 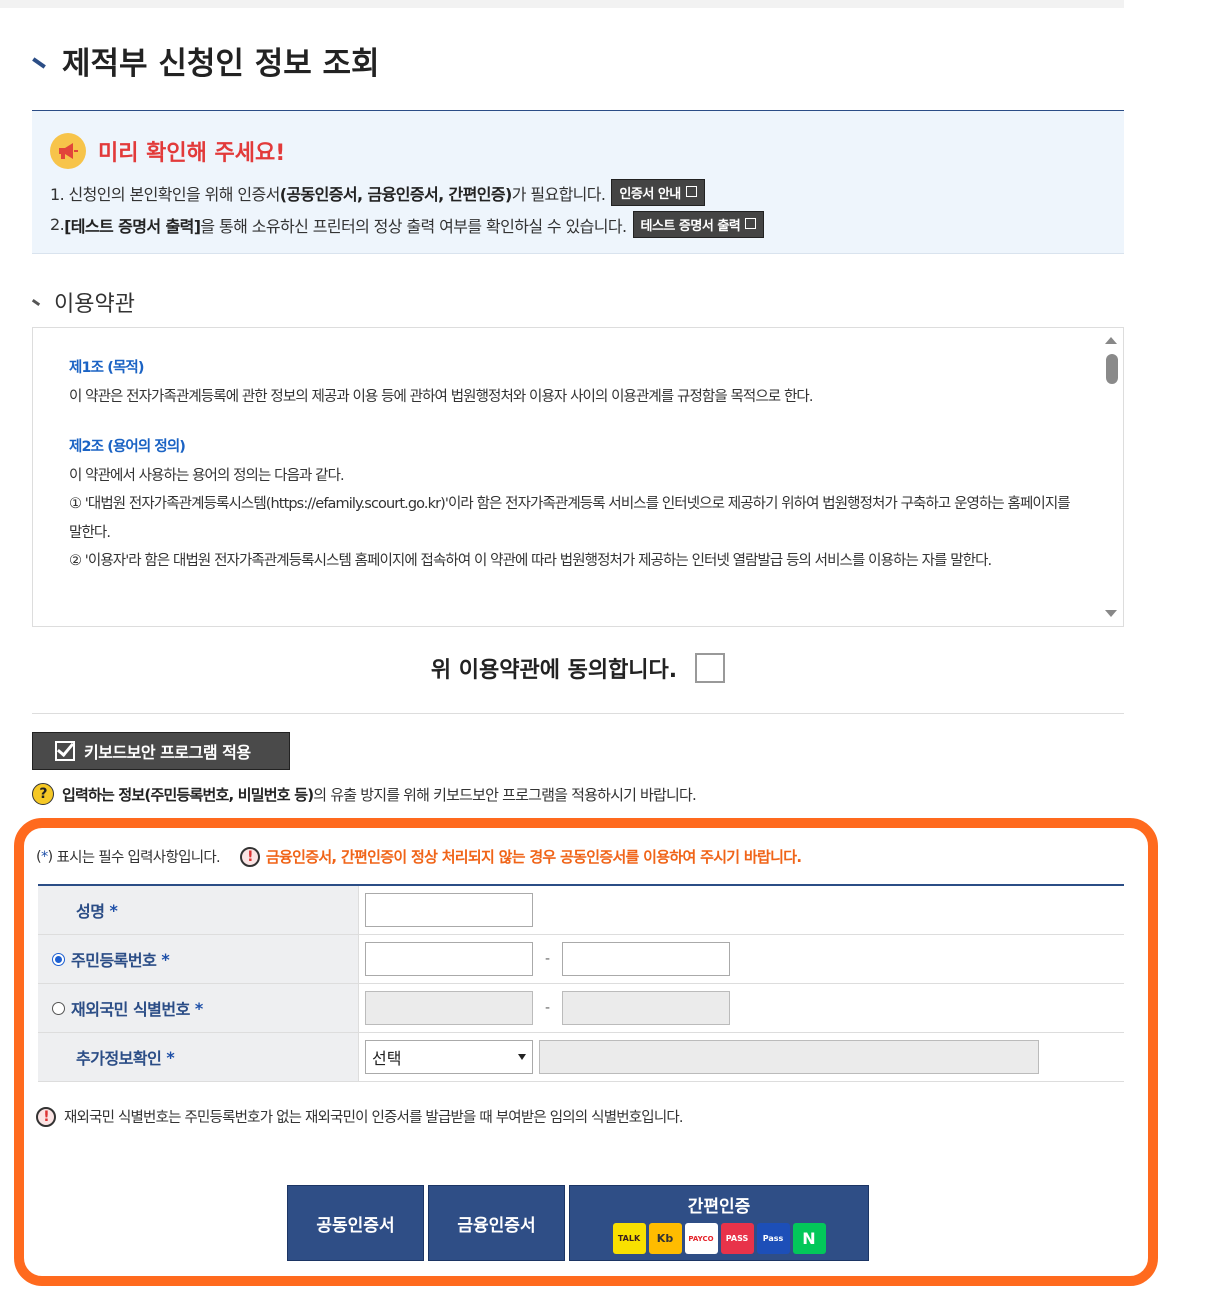 I want to click on name-input, so click(x=449, y=910).